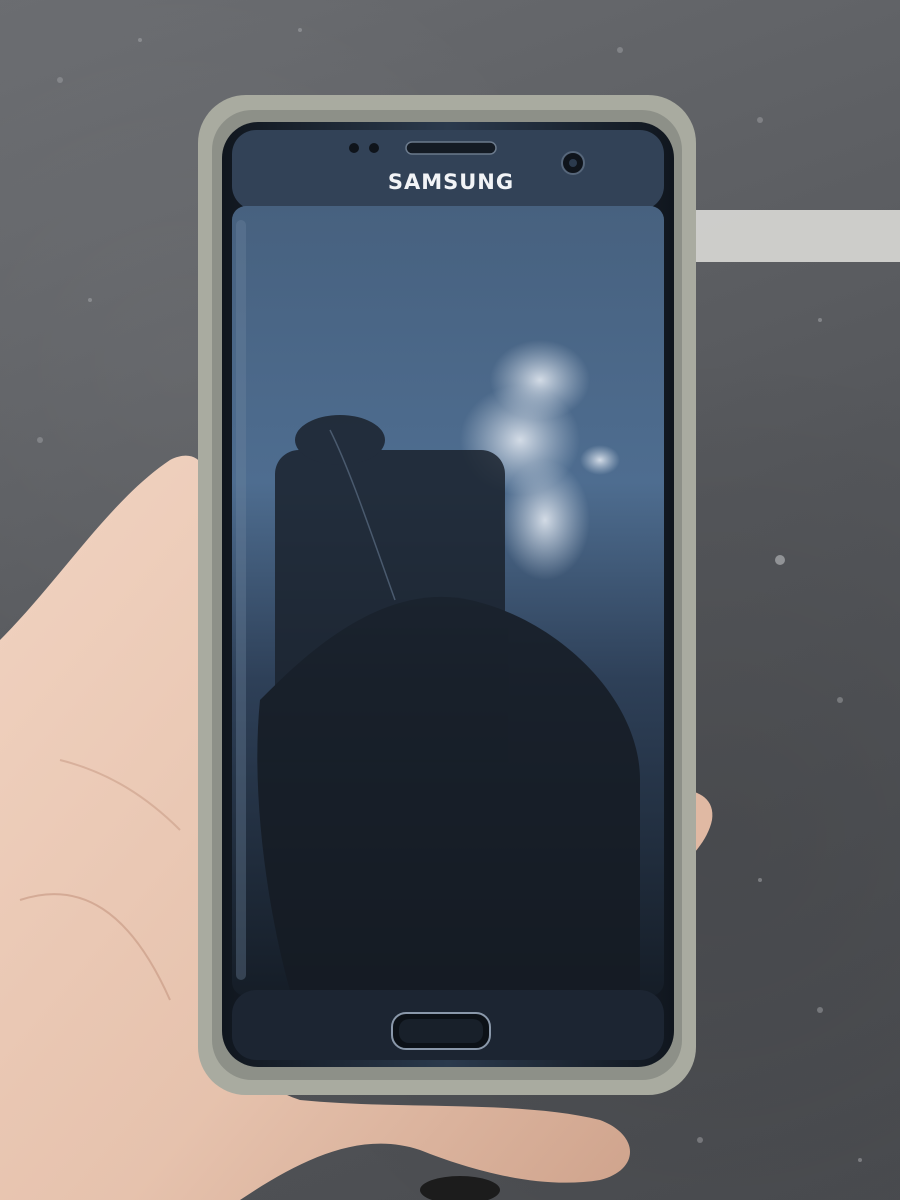 This screenshot has width=900, height=1200. Describe the element at coordinates (451, 148) in the screenshot. I see `speaker-grille` at that location.